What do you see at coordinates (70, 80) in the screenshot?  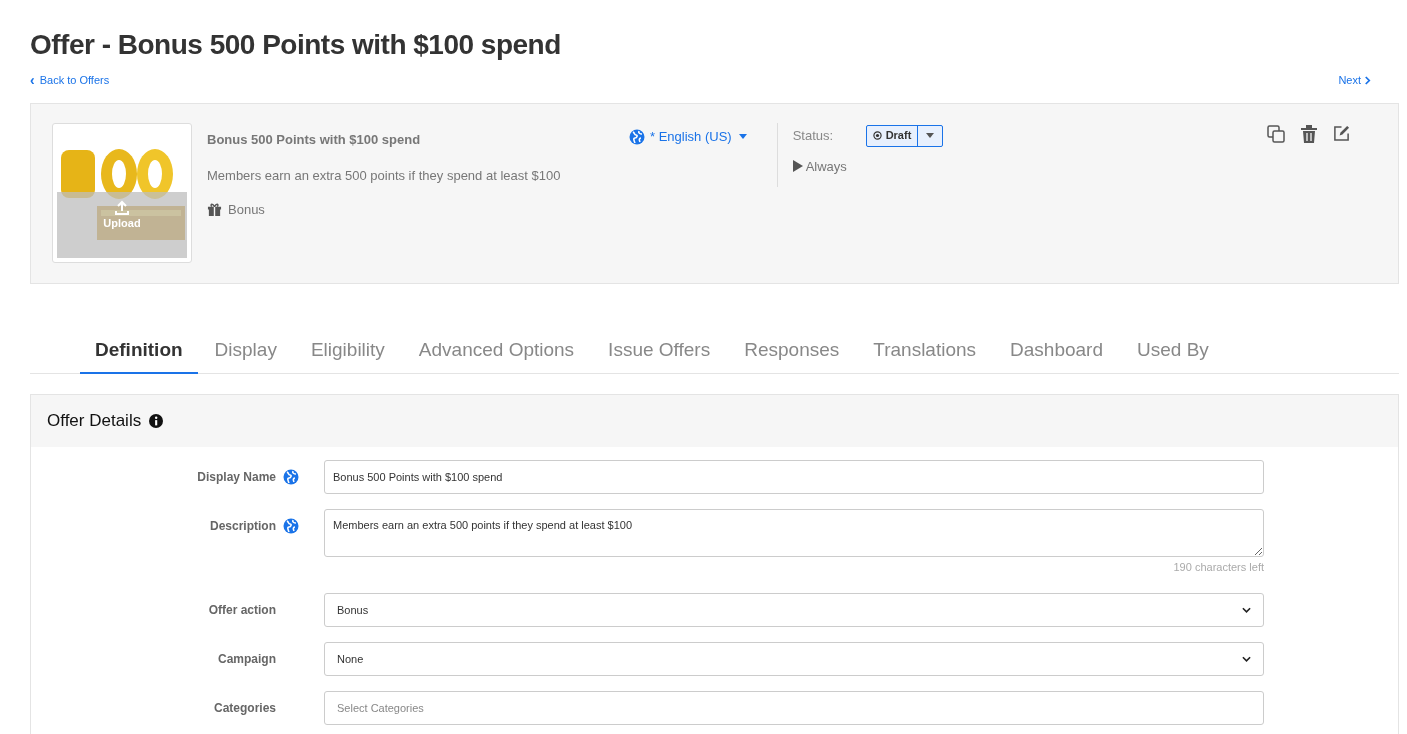 I see `back-link: ‹ Back to Offers` at bounding box center [70, 80].